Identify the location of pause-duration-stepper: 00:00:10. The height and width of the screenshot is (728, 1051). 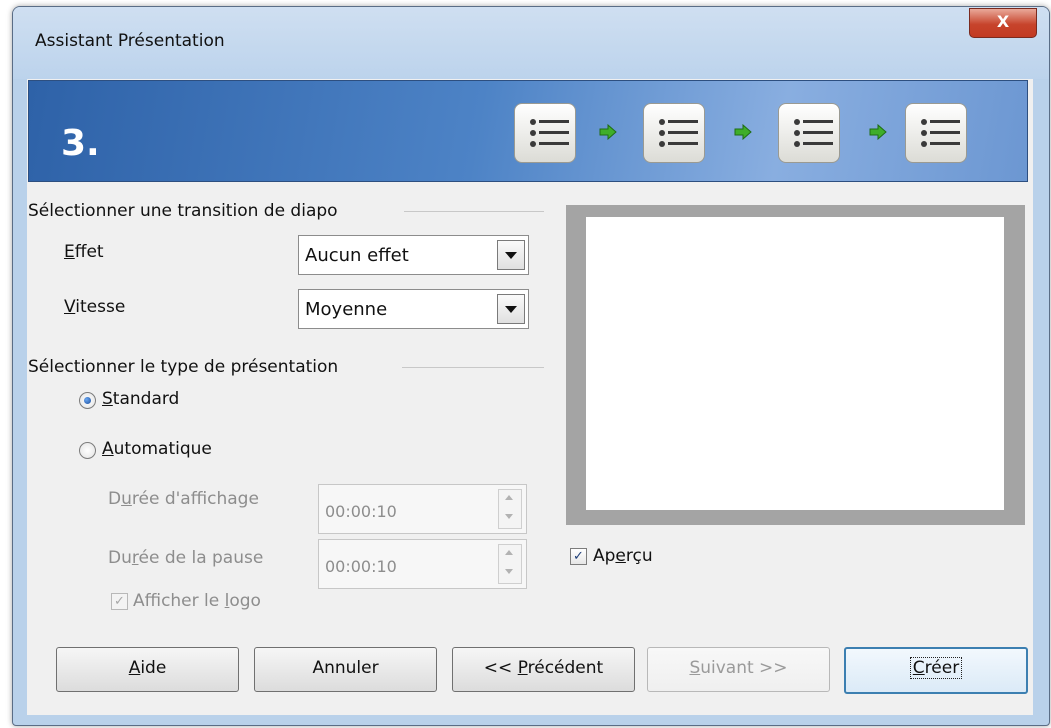
(422, 564).